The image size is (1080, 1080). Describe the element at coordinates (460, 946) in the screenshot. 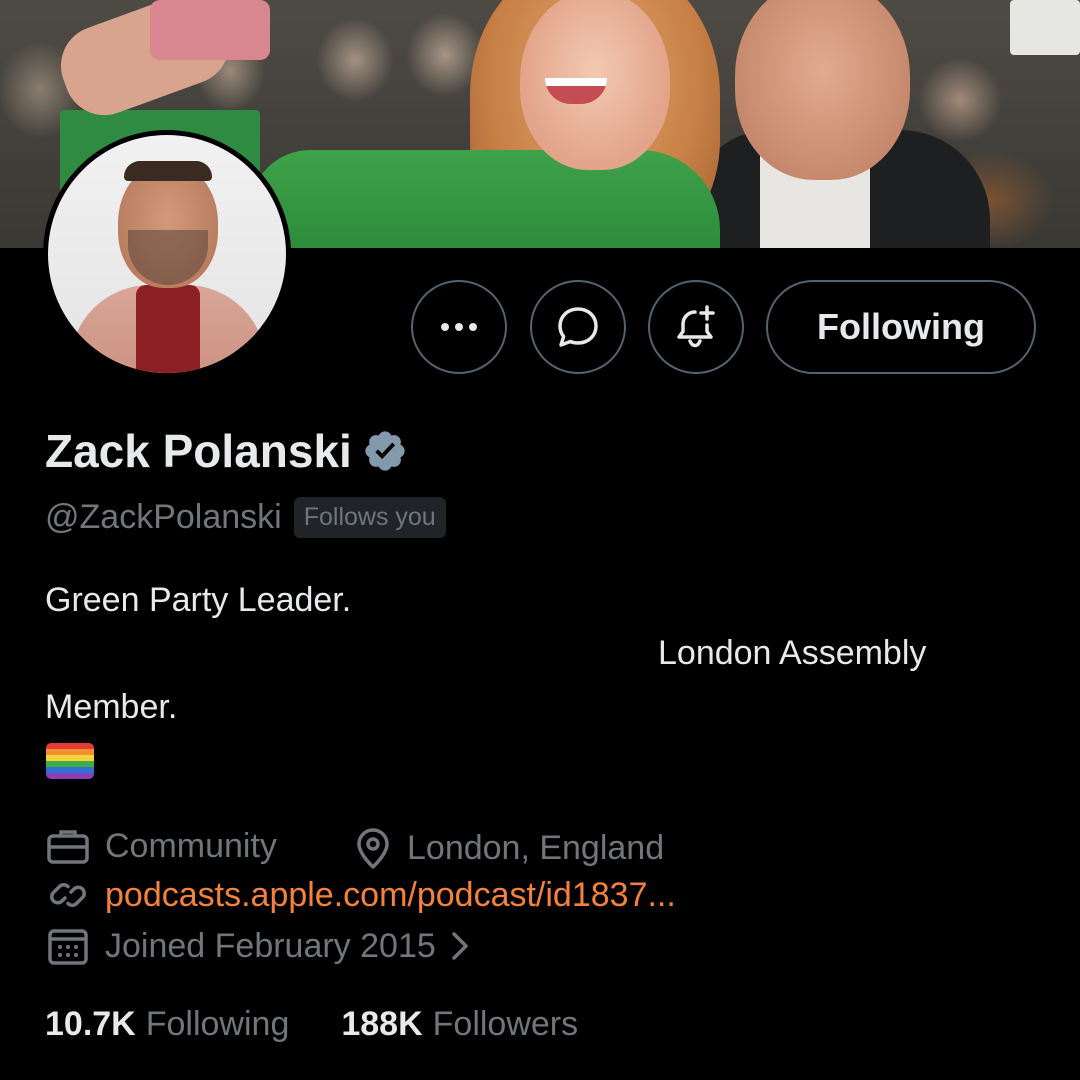

I see `chevron-right-icon` at that location.